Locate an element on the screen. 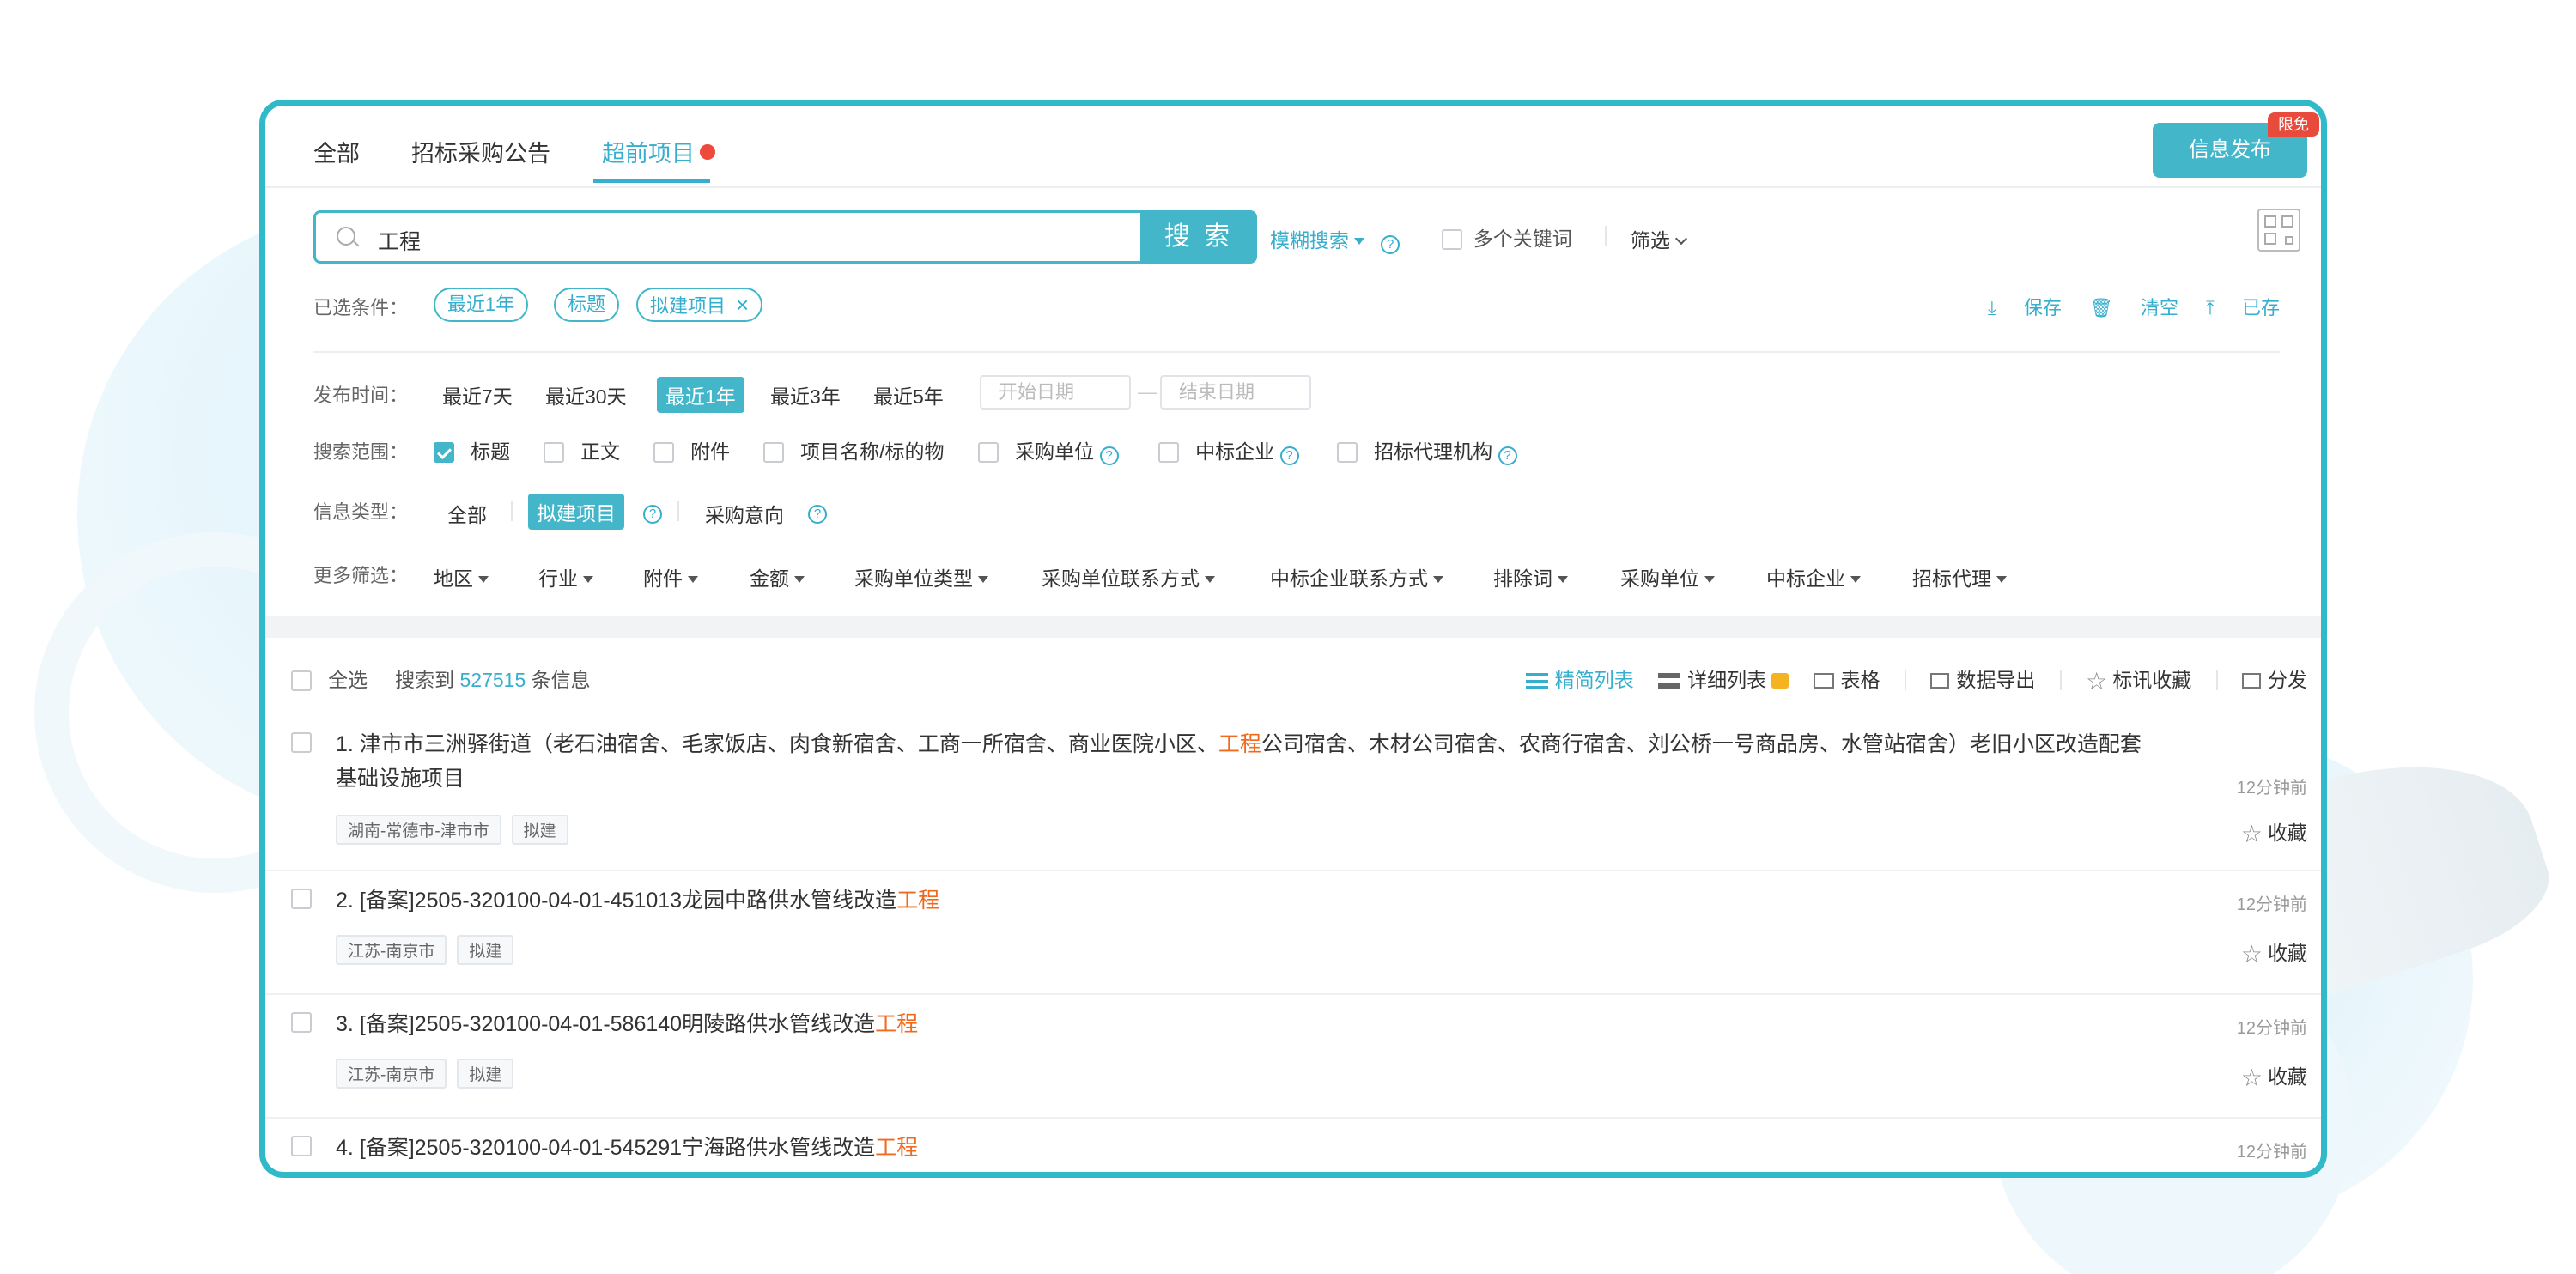  fuzzy-search-dropdown: 模糊搜索 ? is located at coordinates (1335, 239).